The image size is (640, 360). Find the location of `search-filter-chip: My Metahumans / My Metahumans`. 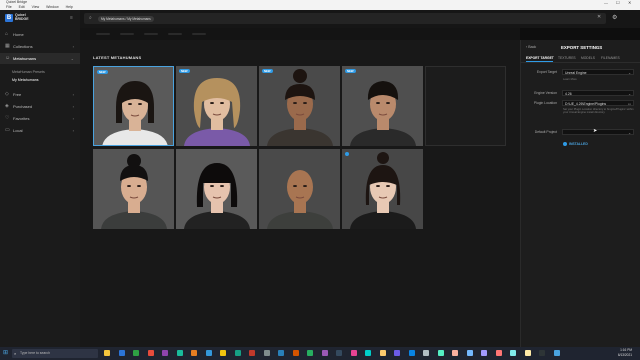

search-filter-chip: My Metahumans / My Metahumans is located at coordinates (126, 19).